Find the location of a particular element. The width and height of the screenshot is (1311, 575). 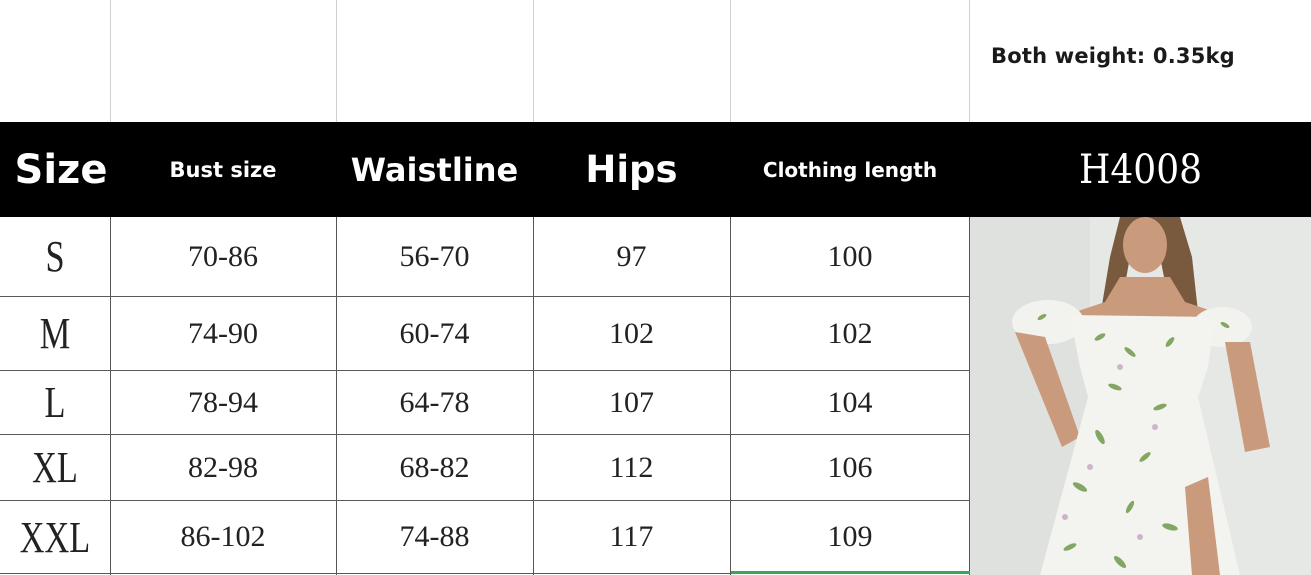

row-length: 100 is located at coordinates (850, 256).